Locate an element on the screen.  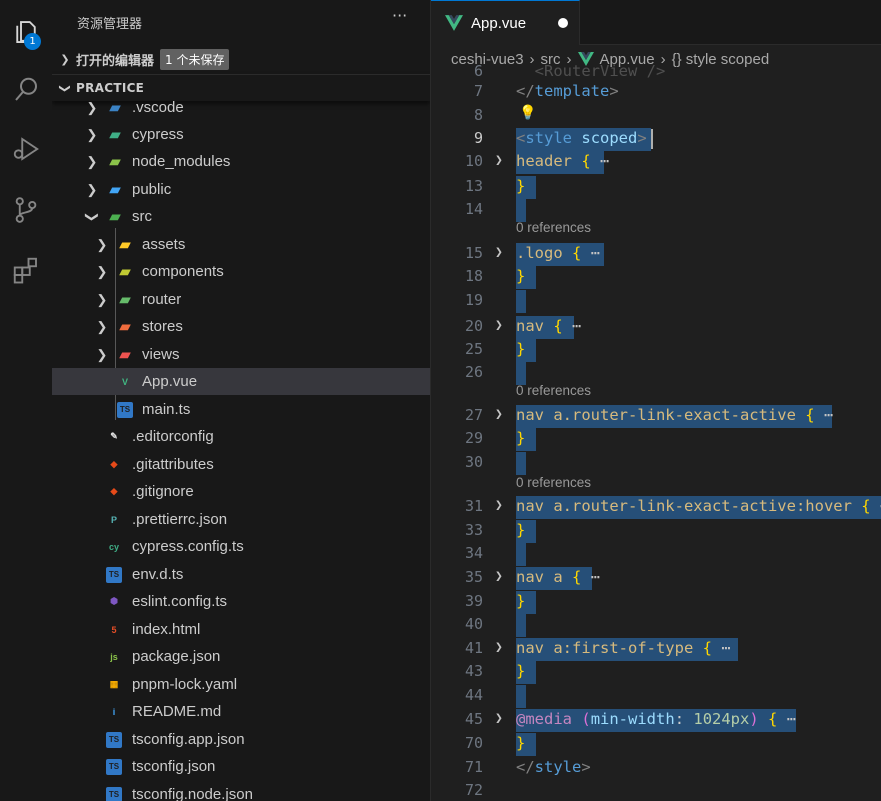
explorer-icon is located at coordinates (26, 32).